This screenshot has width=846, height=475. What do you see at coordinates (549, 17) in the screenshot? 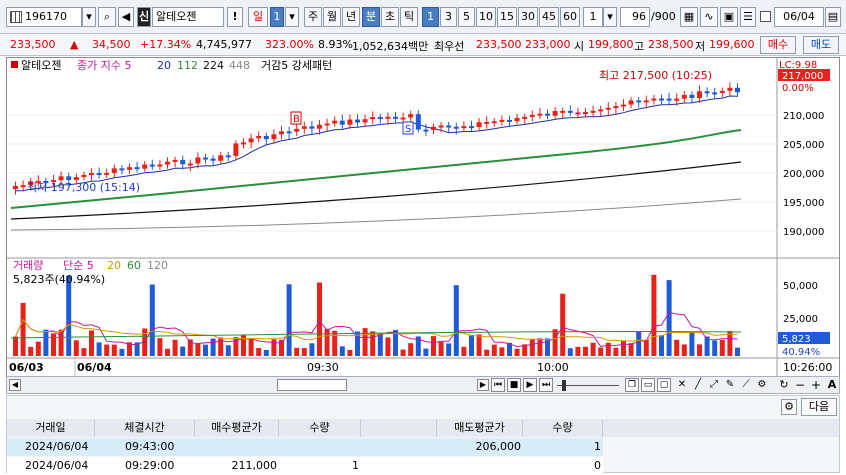
I see `interval-45: 45` at bounding box center [549, 17].